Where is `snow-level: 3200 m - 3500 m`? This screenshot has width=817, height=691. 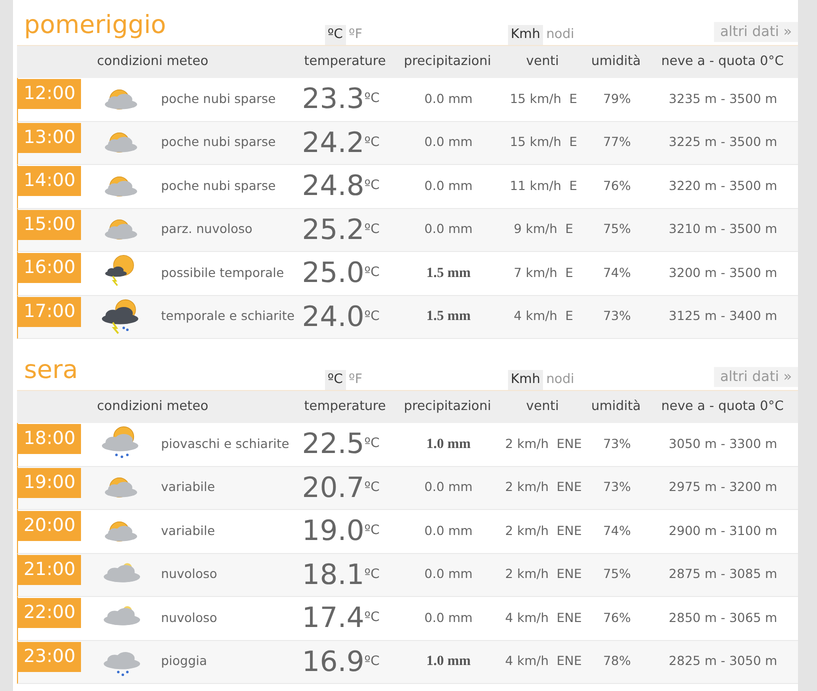
snow-level: 3200 m - 3500 m is located at coordinates (723, 272).